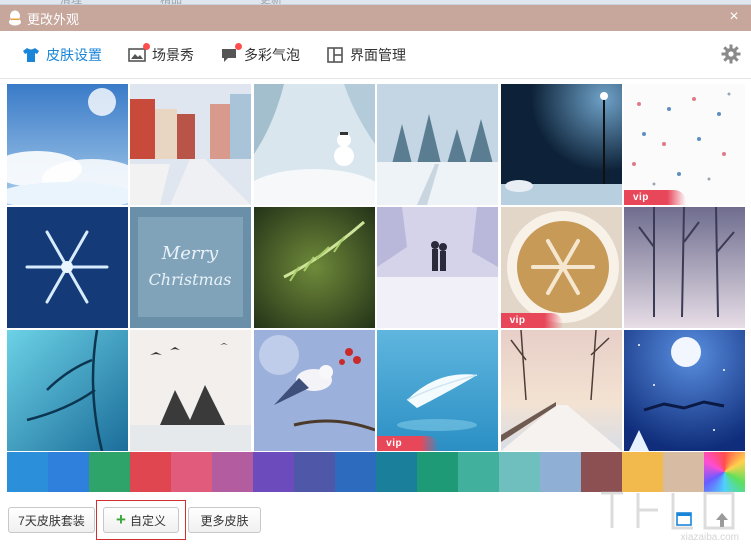 This screenshot has height=546, width=751. I want to click on more-skins-button: 更多皮肤, so click(224, 520).